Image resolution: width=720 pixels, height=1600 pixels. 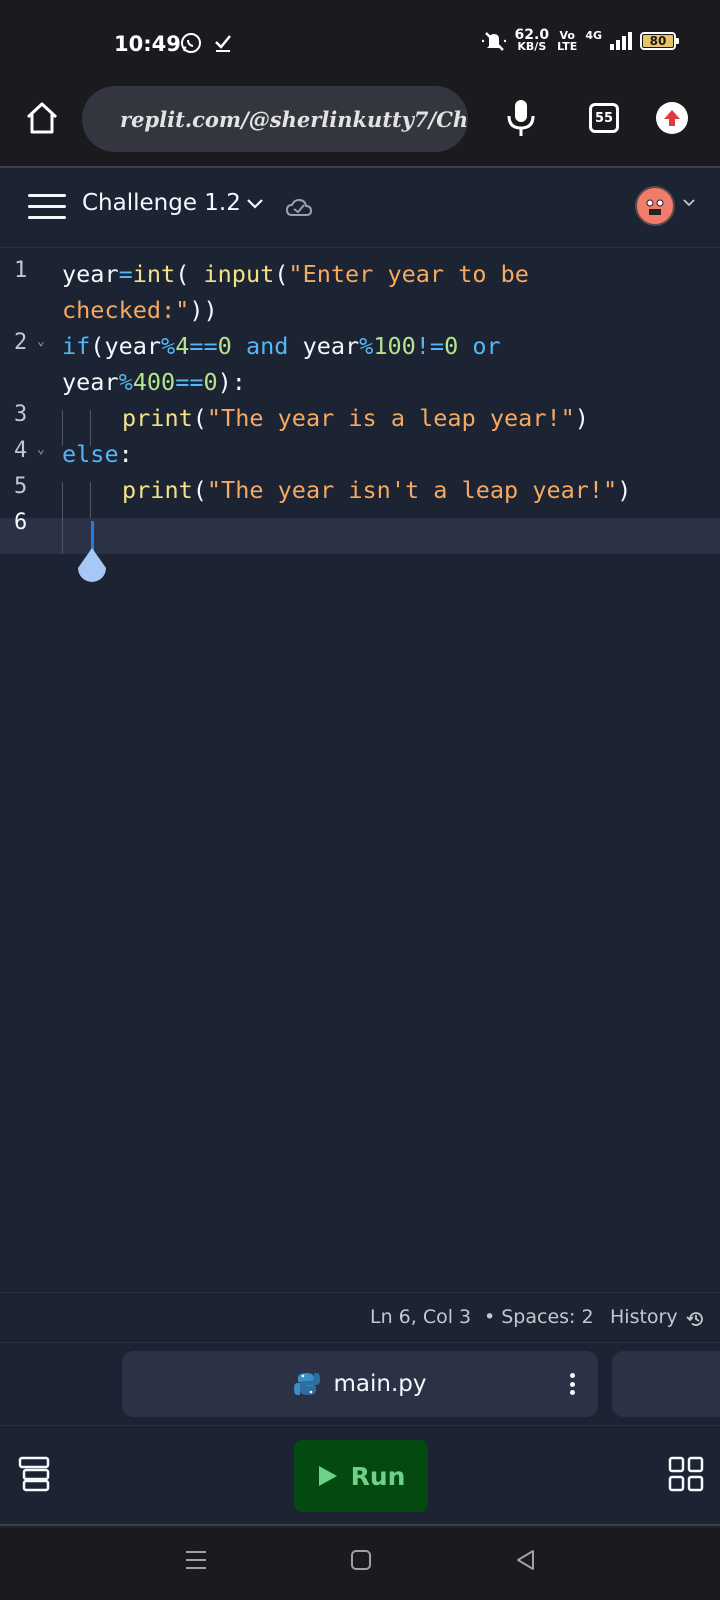 I want to click on code-line-5: print("The year isn't a leap year!"), so click(x=376, y=490).